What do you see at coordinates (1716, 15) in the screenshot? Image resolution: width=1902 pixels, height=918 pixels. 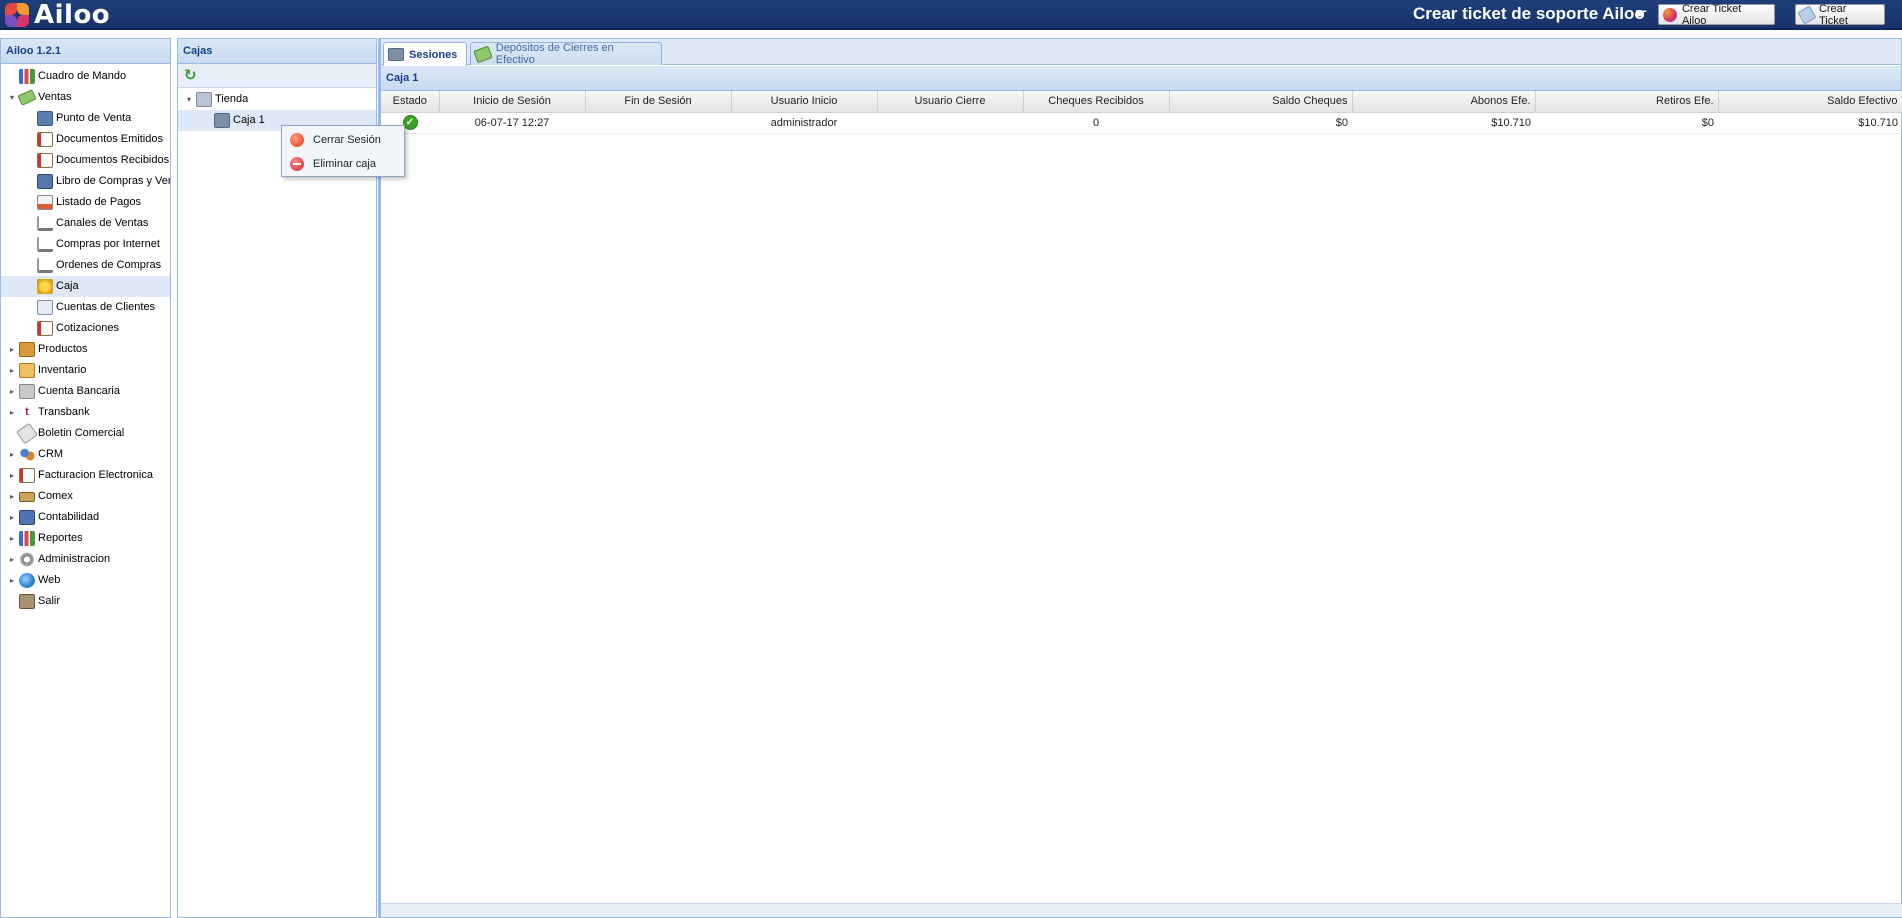 I see `crear-ticket-ailoo-button: Crear Ticket Ailoo` at bounding box center [1716, 15].